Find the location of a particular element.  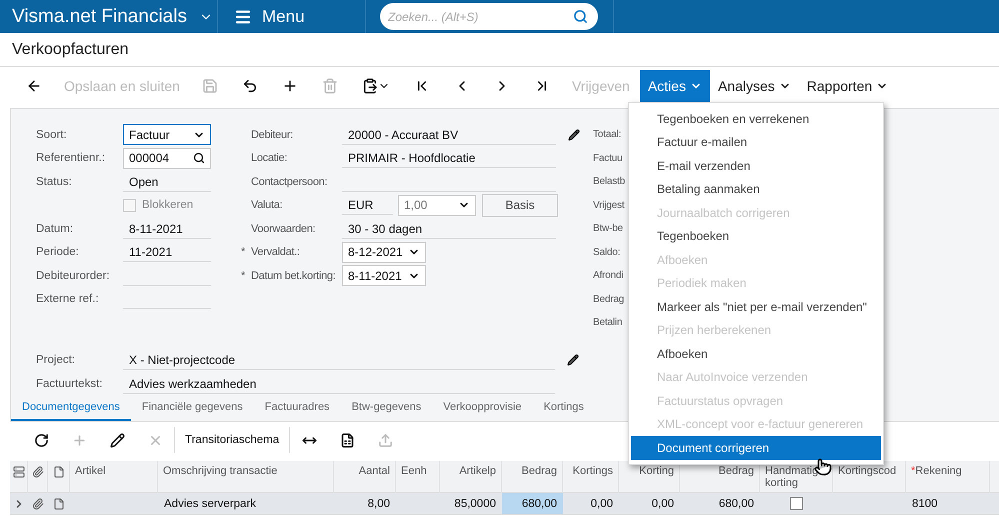

column-header: *Rekening is located at coordinates (947, 471).